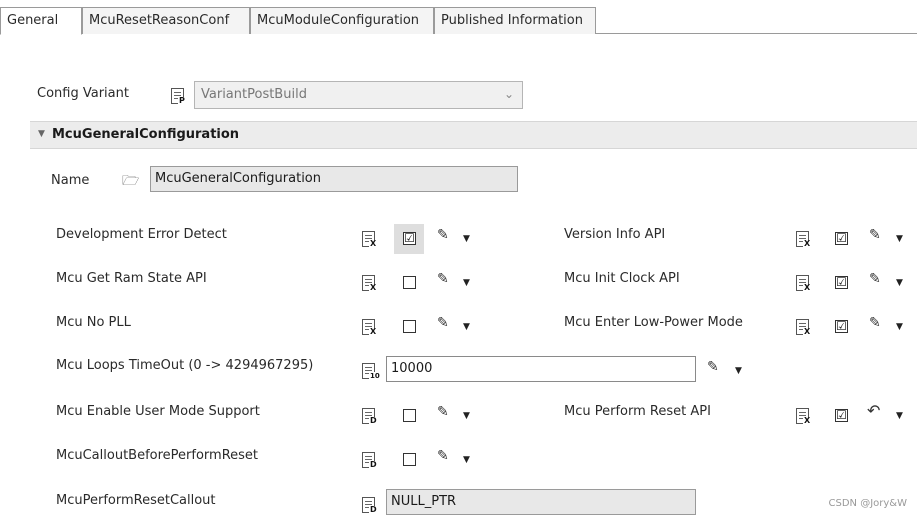 This screenshot has width=917, height=519. I want to click on mcu-init-clock-api-label: Mcu Init Clock API, so click(622, 278).